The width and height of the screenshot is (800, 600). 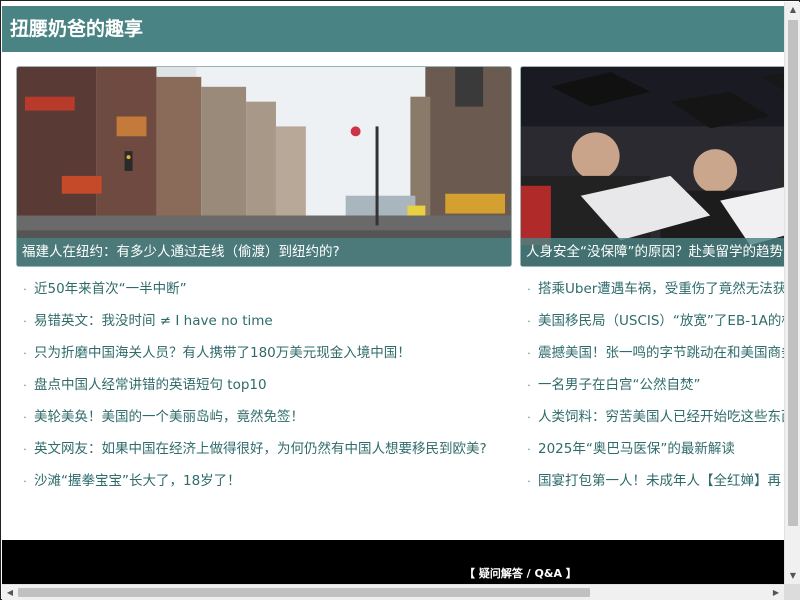 What do you see at coordinates (153, 321) in the screenshot?
I see `article-link: 易错英文：我没时间 ≠ I have no time` at bounding box center [153, 321].